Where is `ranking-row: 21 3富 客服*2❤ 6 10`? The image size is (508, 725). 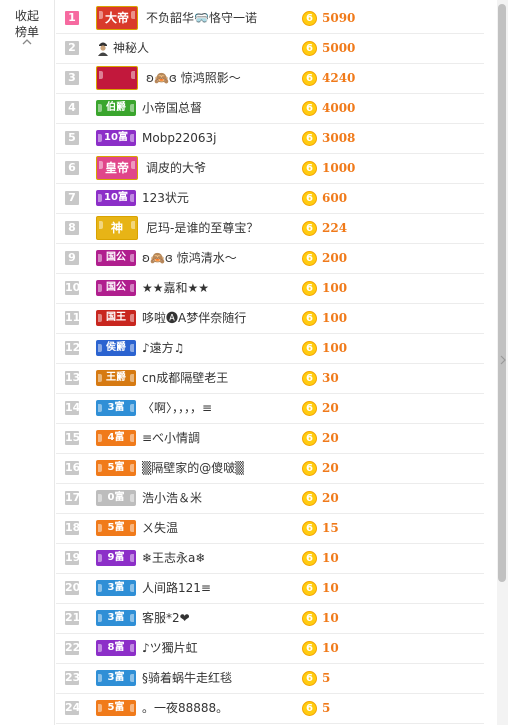 ranking-row: 21 3富 客服*2❤ 6 10 is located at coordinates (270, 619).